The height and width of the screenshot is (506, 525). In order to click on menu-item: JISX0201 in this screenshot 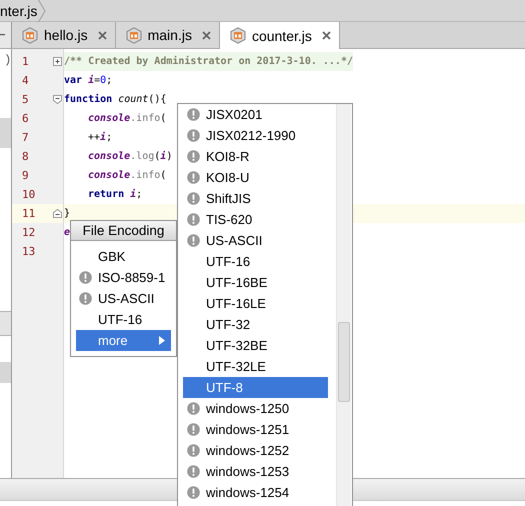, I will do `click(255, 114)`.